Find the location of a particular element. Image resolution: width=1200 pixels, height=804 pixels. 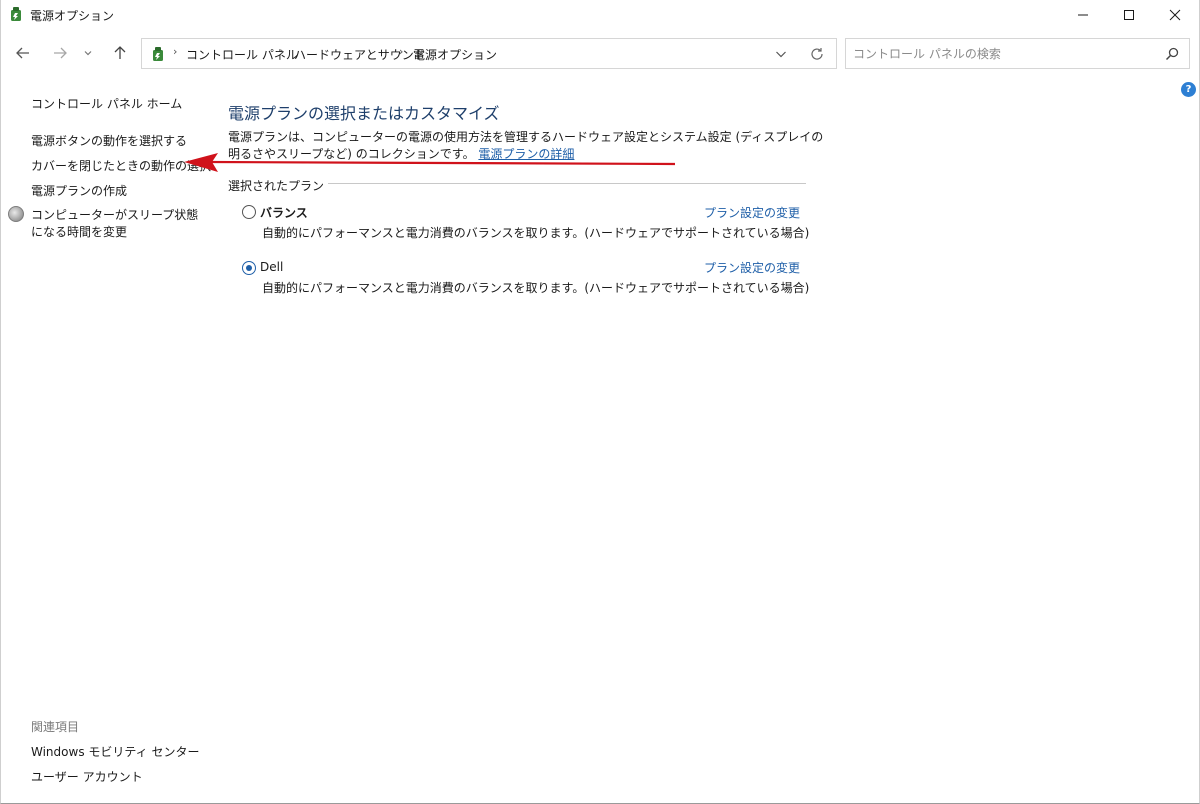

close-button is located at coordinates (1175, 15).